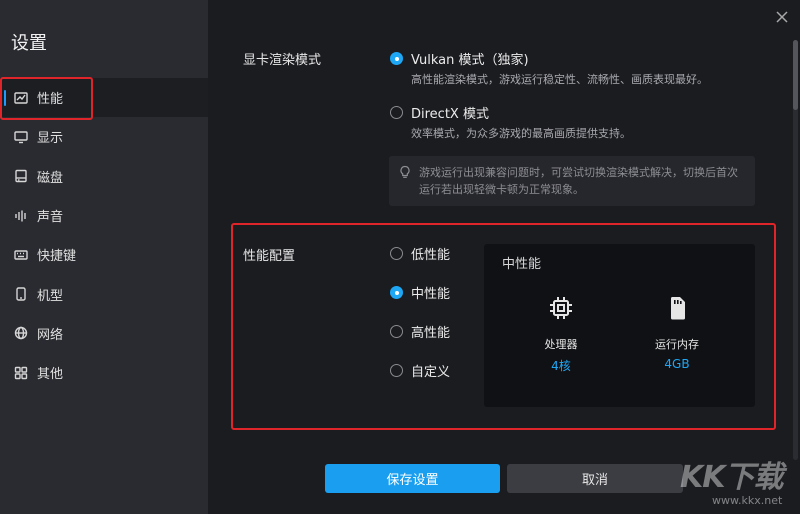 Image resolution: width=800 pixels, height=514 pixels. I want to click on scrollbar, so click(795, 250).